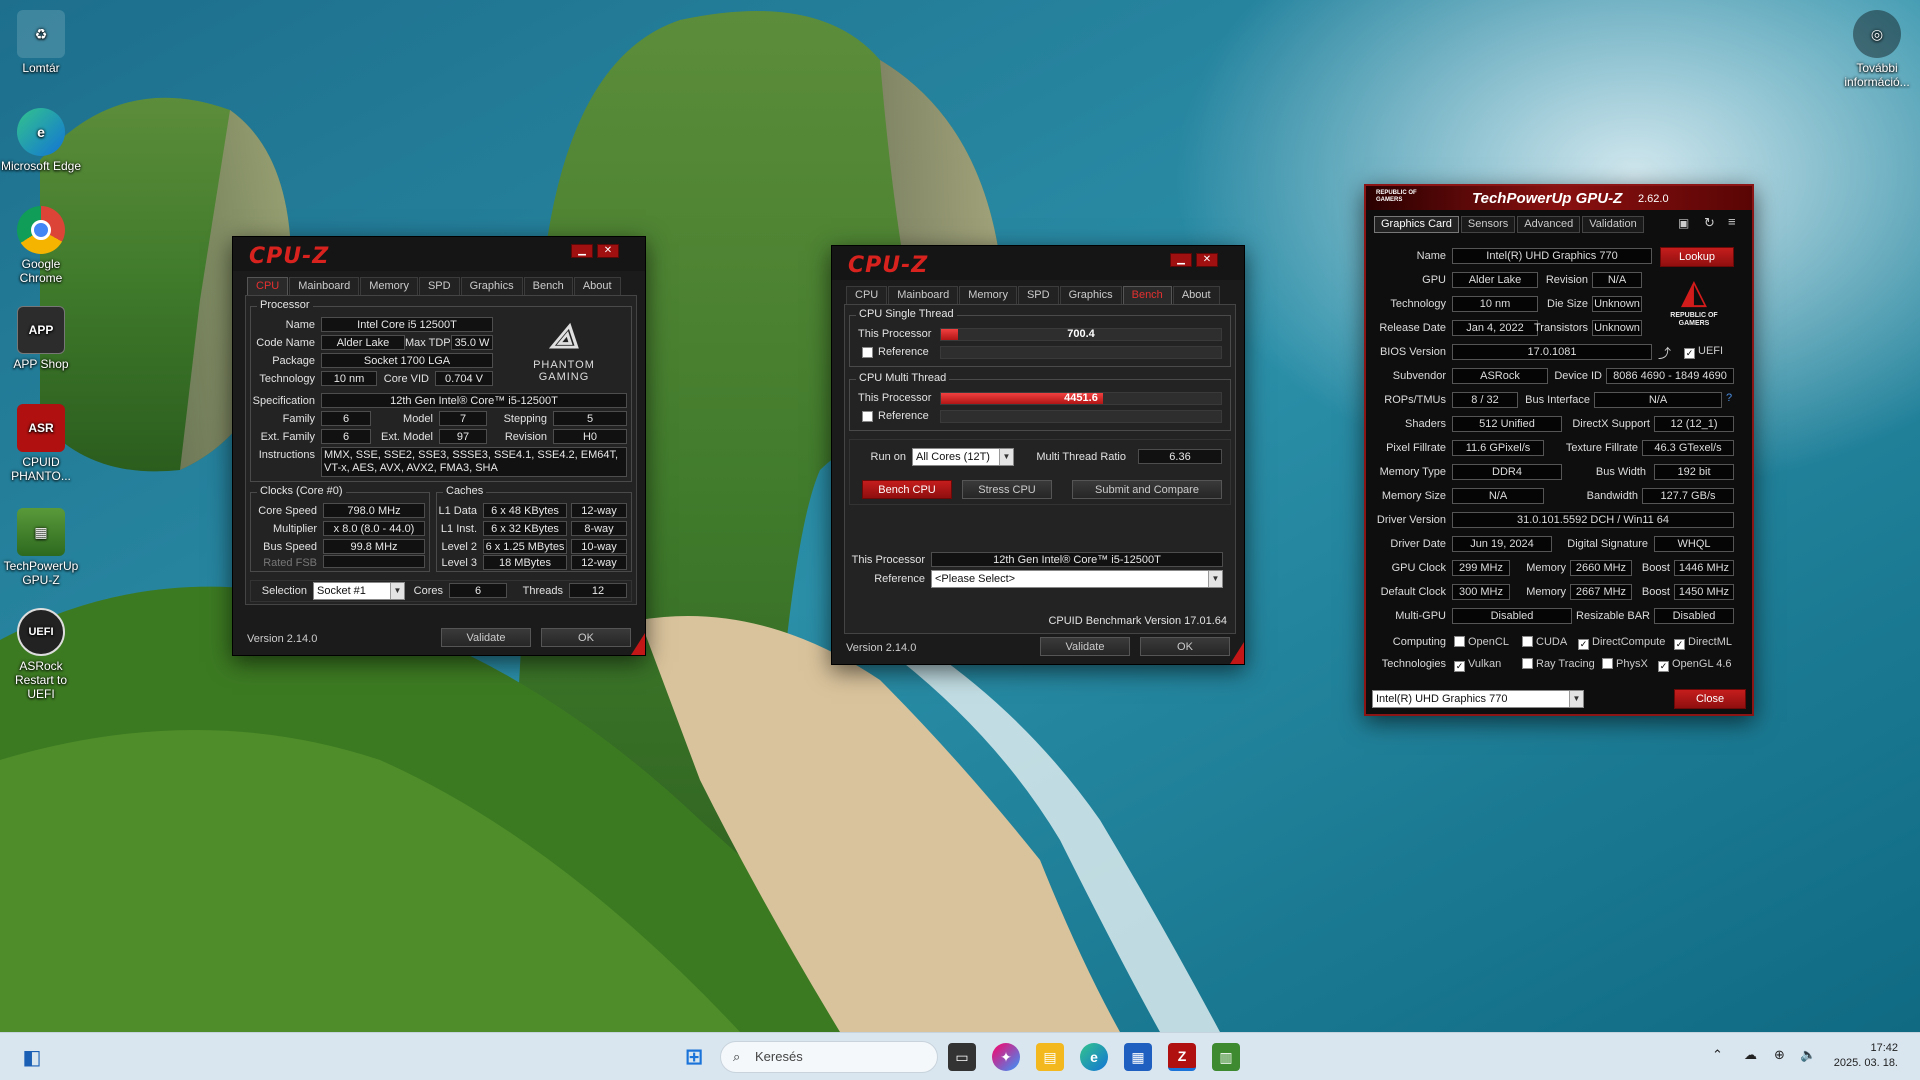  What do you see at coordinates (1683, 223) in the screenshot?
I see `camera-icon: ▣` at bounding box center [1683, 223].